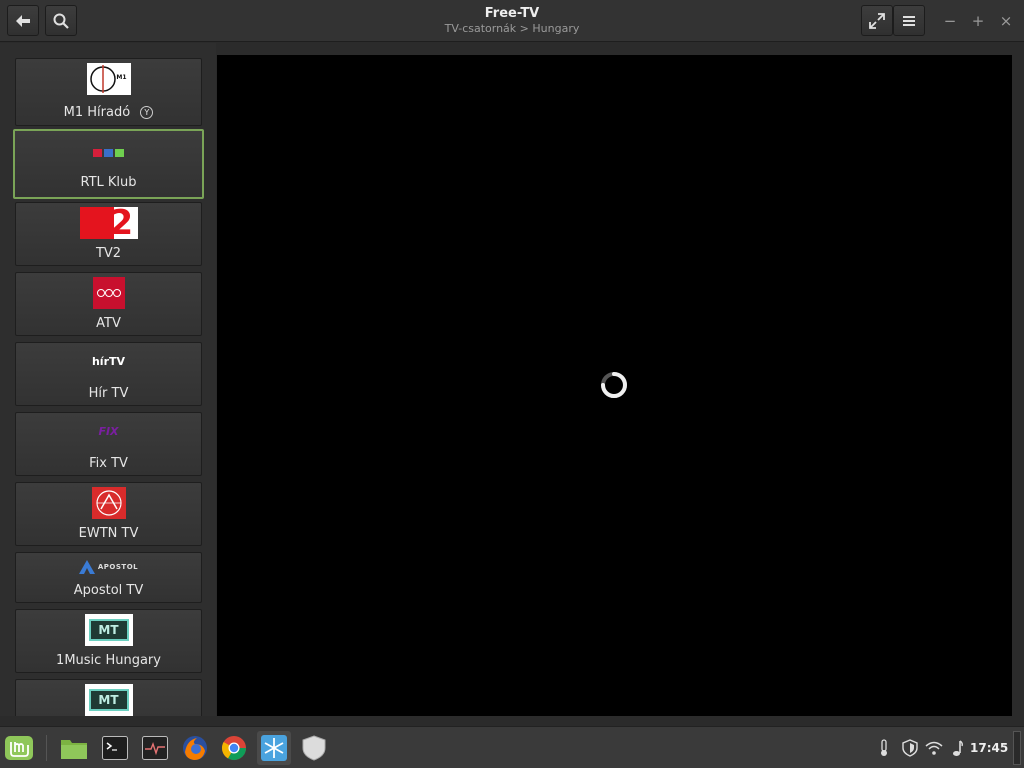  I want to click on firefox-button, so click(195, 748).